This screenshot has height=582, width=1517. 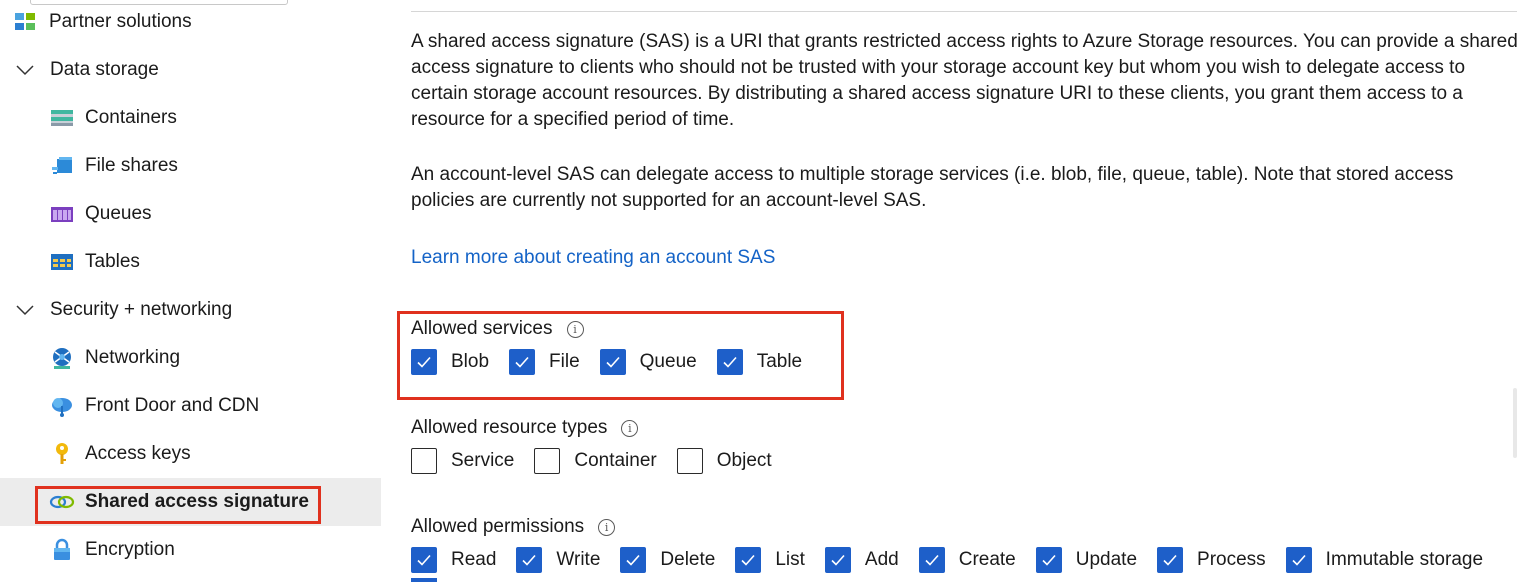 What do you see at coordinates (881, 559) in the screenshot?
I see `checkbox-label: Add` at bounding box center [881, 559].